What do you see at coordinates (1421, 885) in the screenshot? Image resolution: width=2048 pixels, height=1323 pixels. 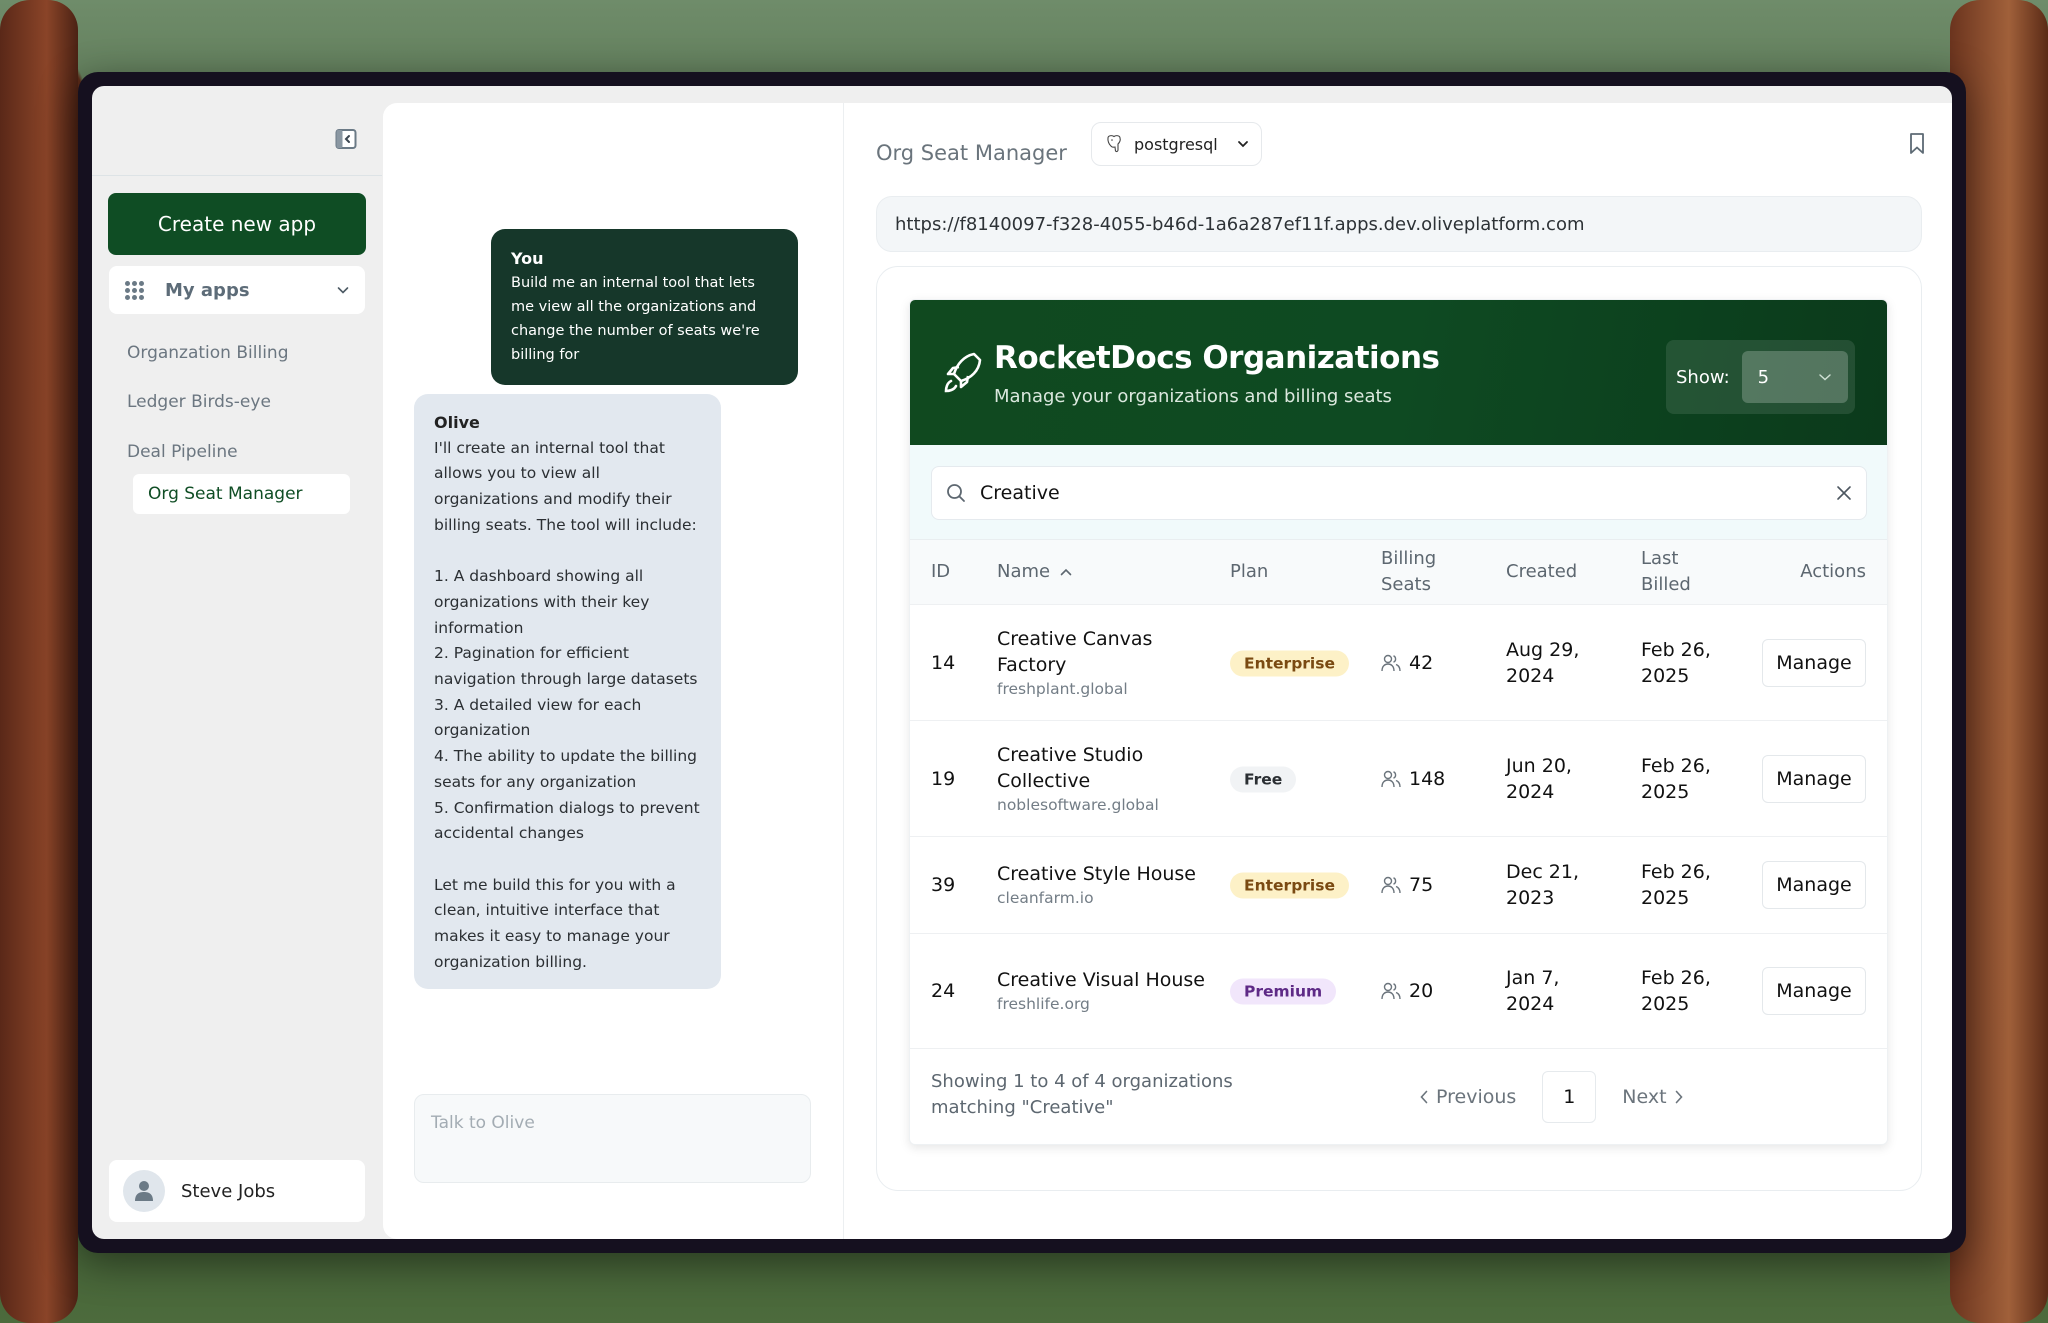 I see `seat-count: 75` at bounding box center [1421, 885].